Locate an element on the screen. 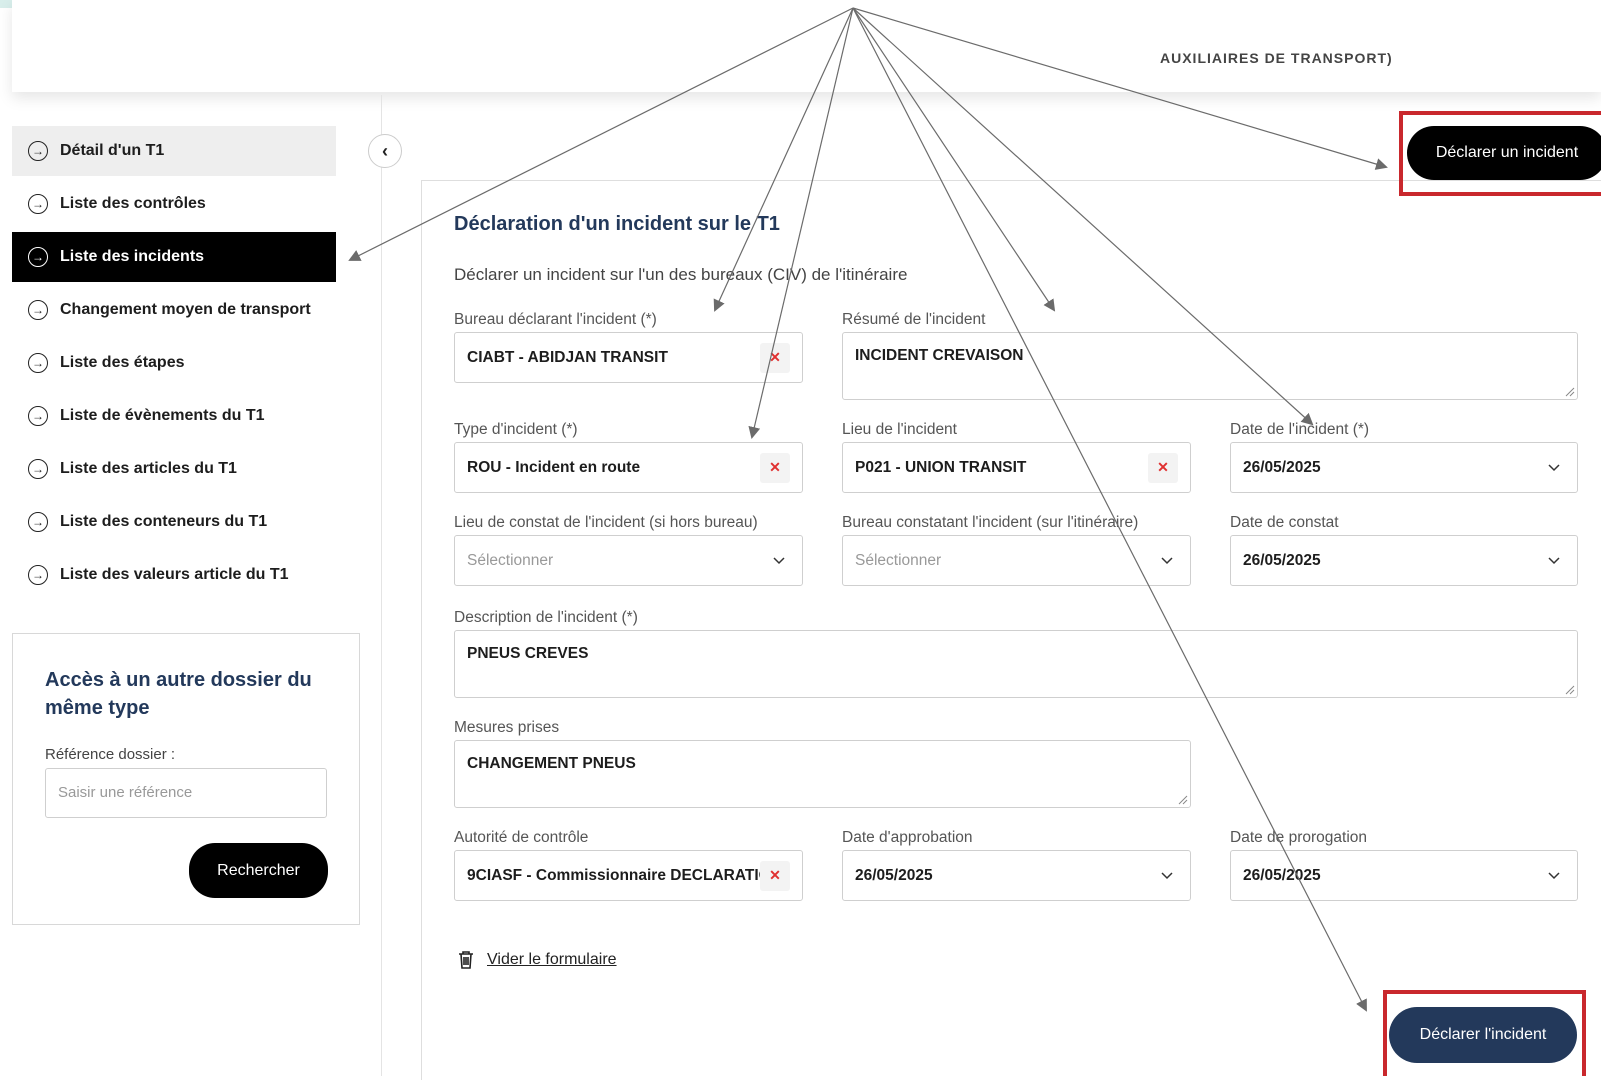  sidebar-item-label: Liste de évènements du T1 is located at coordinates (162, 415).